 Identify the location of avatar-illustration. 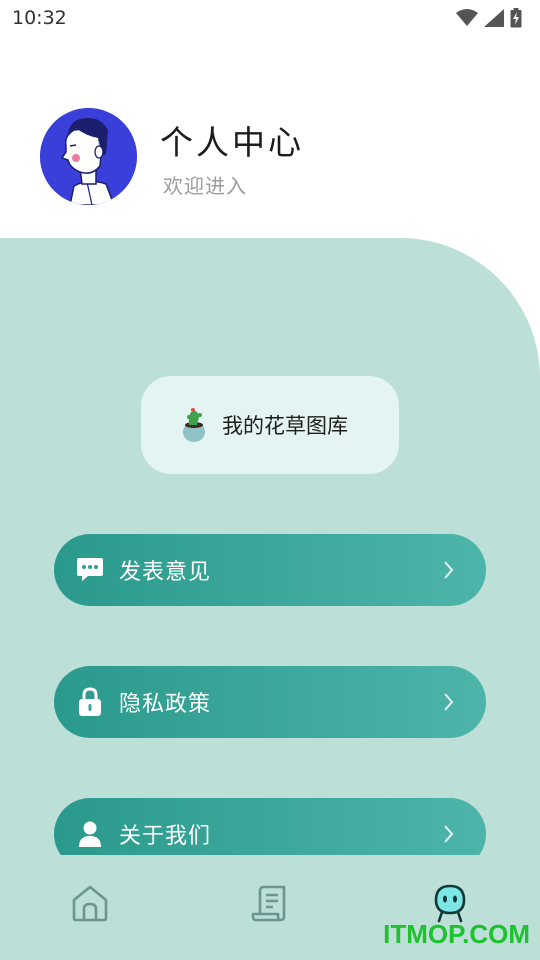
(88, 156).